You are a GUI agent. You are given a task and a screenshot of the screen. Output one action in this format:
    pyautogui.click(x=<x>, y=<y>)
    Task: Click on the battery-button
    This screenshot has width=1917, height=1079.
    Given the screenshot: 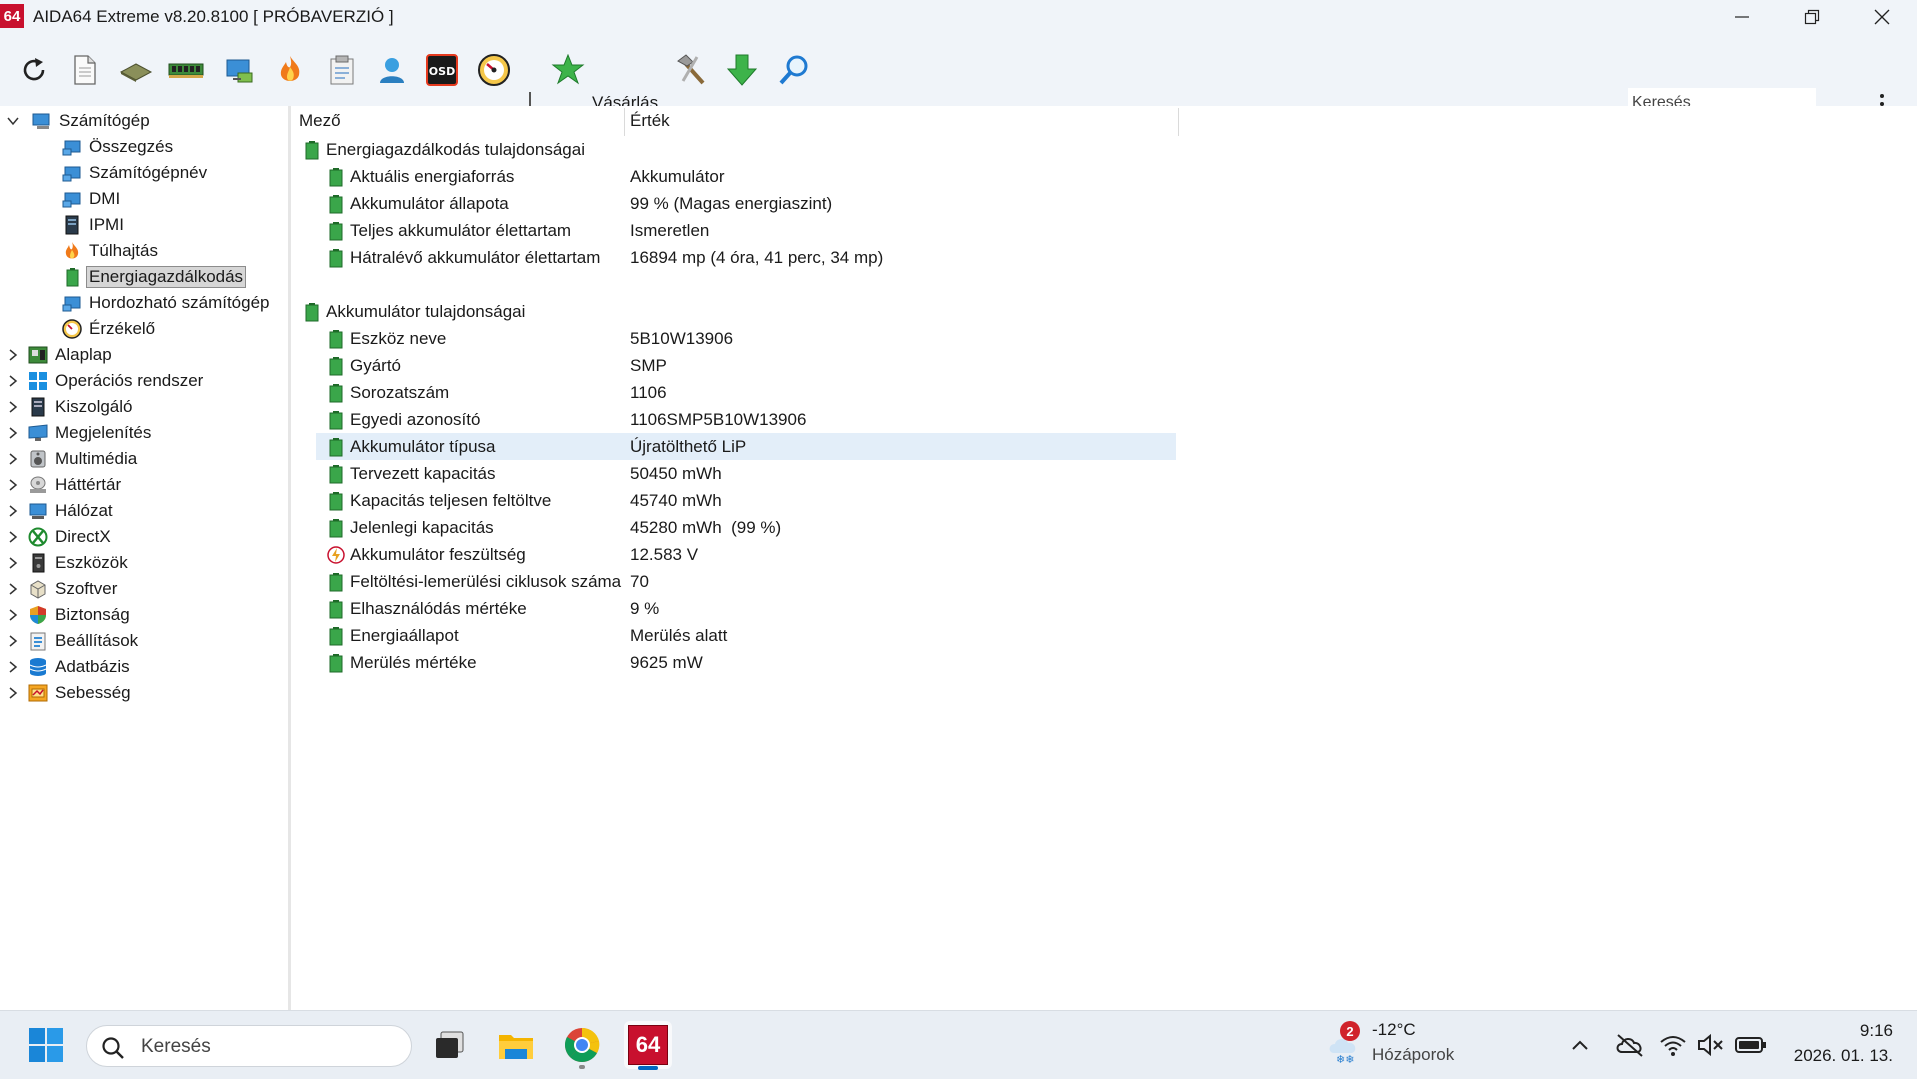 What is the action you would take?
    pyautogui.click(x=1751, y=1045)
    